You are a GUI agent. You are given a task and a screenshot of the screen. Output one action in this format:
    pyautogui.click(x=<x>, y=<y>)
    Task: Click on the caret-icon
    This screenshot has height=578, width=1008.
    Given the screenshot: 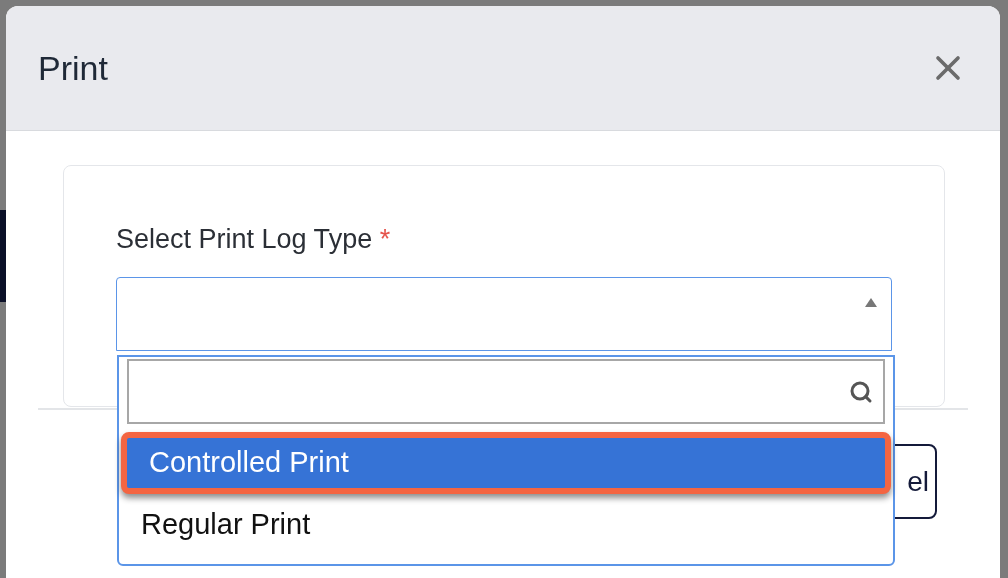 What is the action you would take?
    pyautogui.click(x=871, y=302)
    